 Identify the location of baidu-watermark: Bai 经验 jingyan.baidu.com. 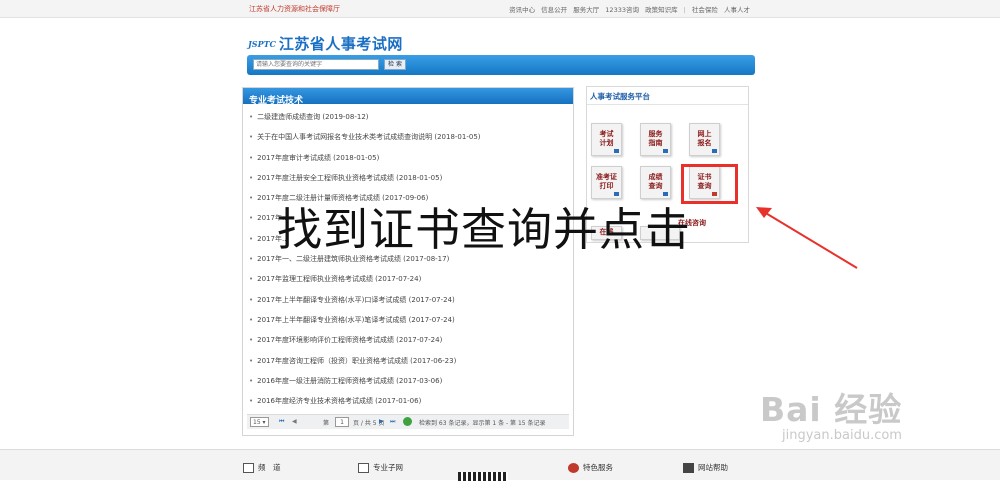
(831, 413).